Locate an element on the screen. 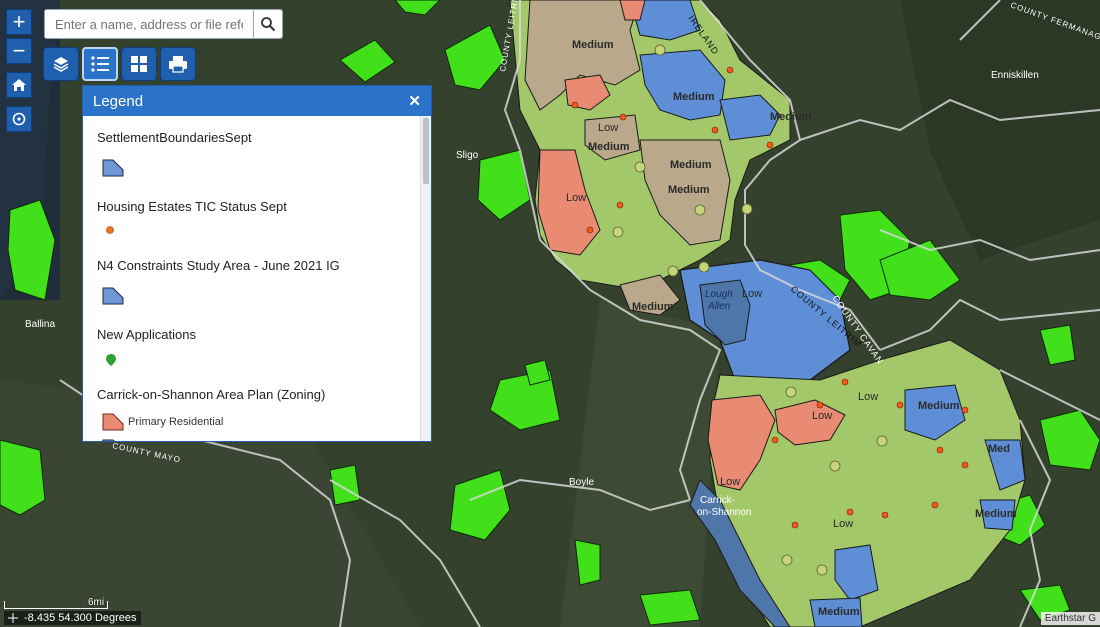  home-button is located at coordinates (19, 85).